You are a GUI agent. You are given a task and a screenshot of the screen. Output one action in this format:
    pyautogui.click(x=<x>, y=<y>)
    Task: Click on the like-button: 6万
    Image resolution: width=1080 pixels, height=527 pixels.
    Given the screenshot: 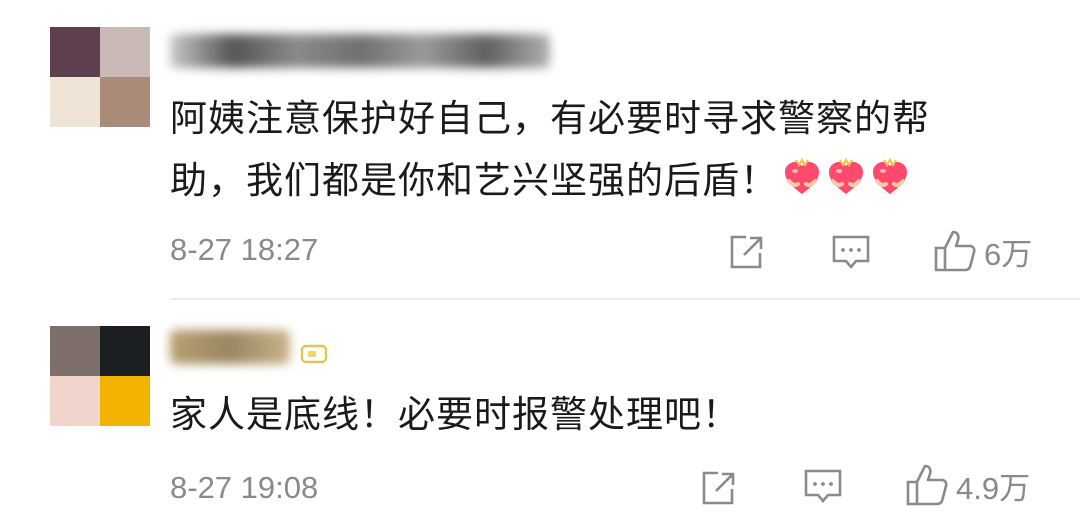 What is the action you would take?
    pyautogui.click(x=982, y=251)
    